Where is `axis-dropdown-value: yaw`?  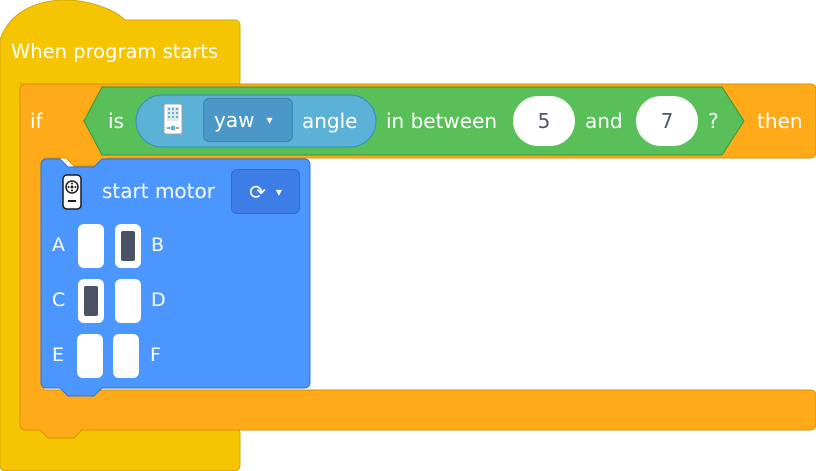 axis-dropdown-value: yaw is located at coordinates (234, 120).